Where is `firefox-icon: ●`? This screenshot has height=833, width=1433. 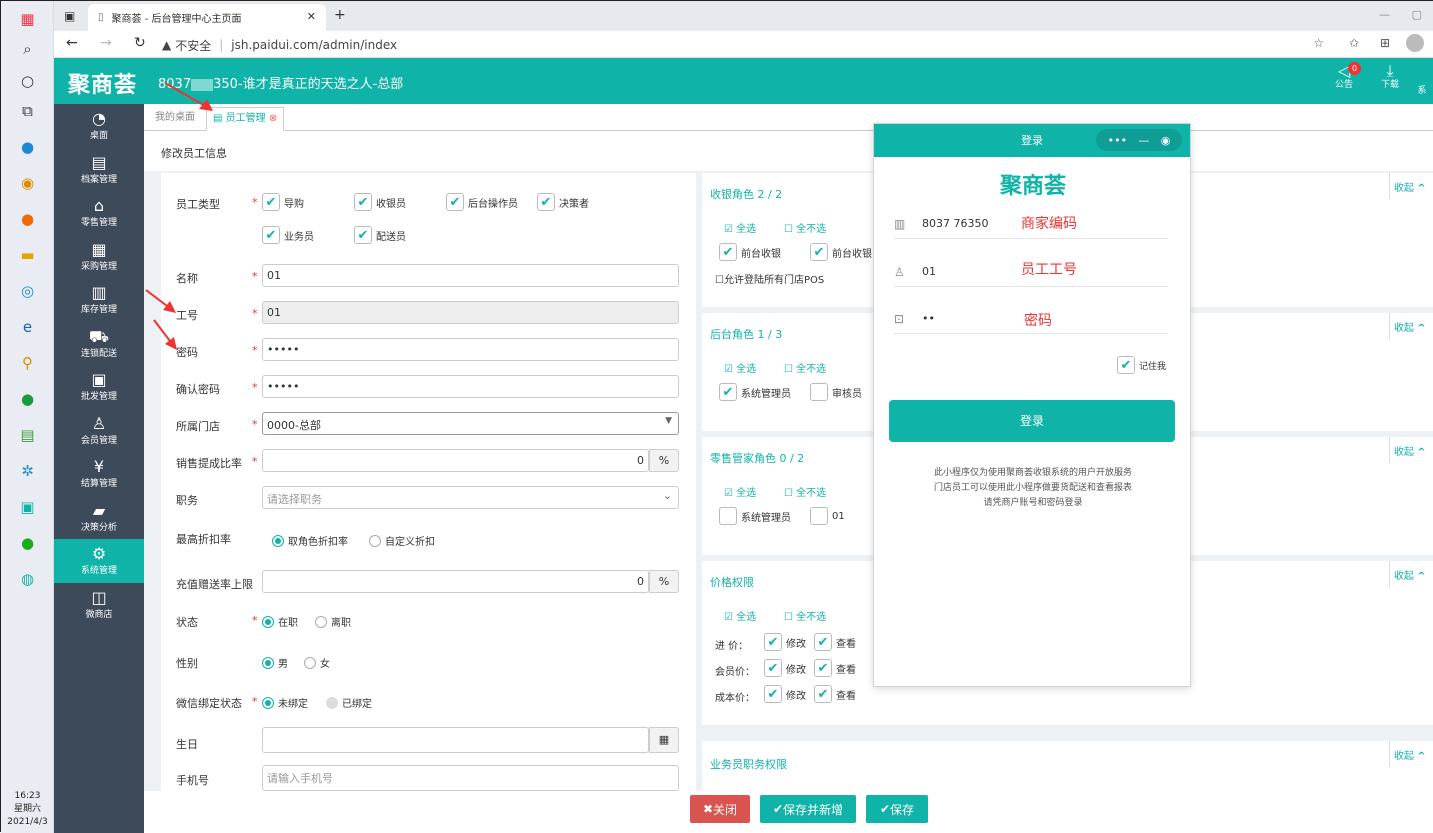
firefox-icon: ● is located at coordinates (27, 219).